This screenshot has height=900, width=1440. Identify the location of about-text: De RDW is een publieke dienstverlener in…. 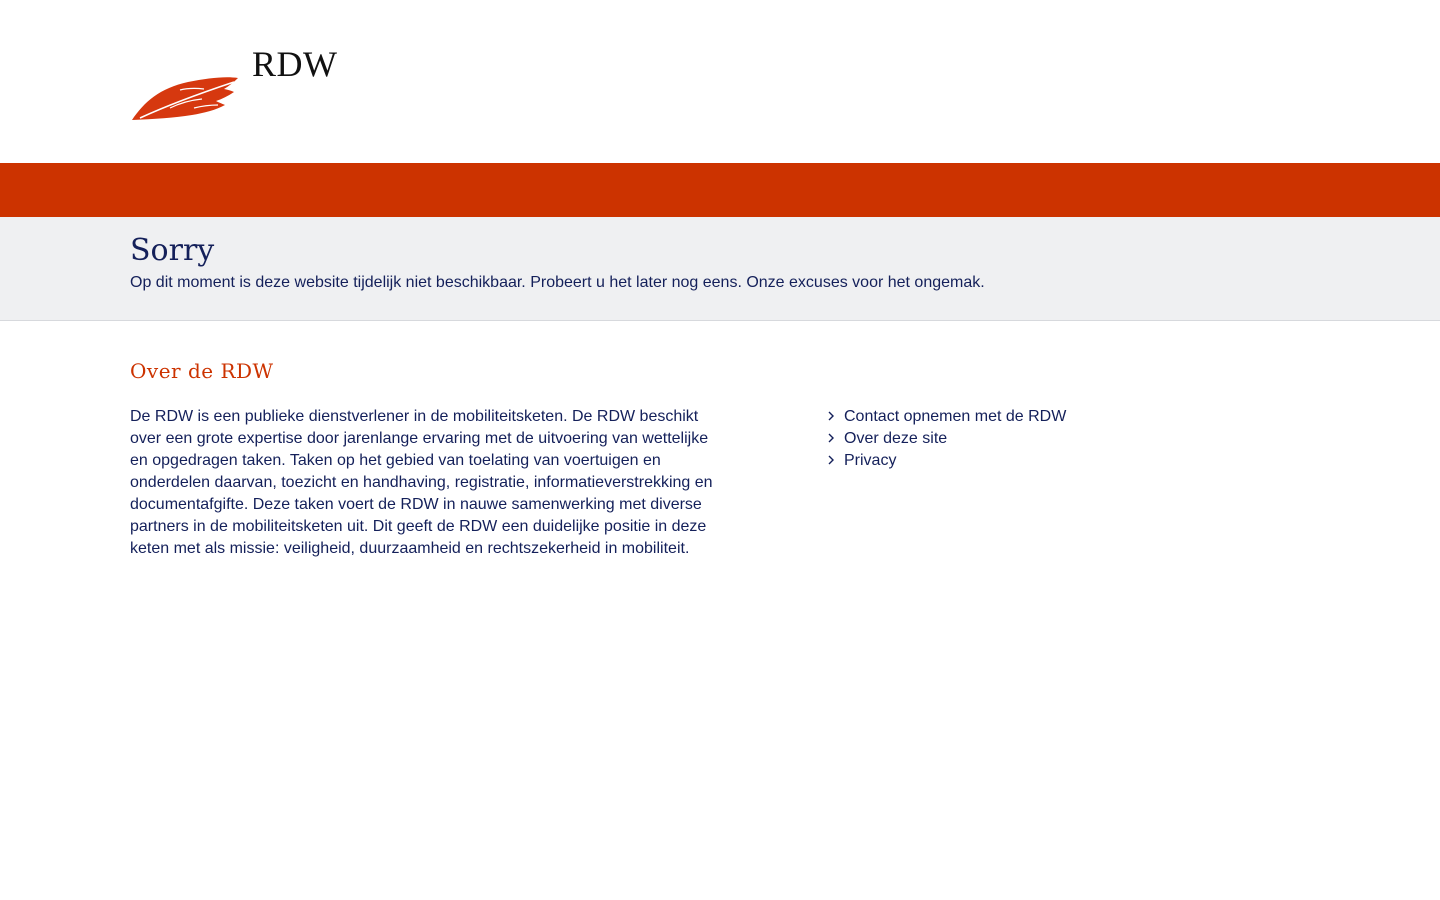
(421, 482).